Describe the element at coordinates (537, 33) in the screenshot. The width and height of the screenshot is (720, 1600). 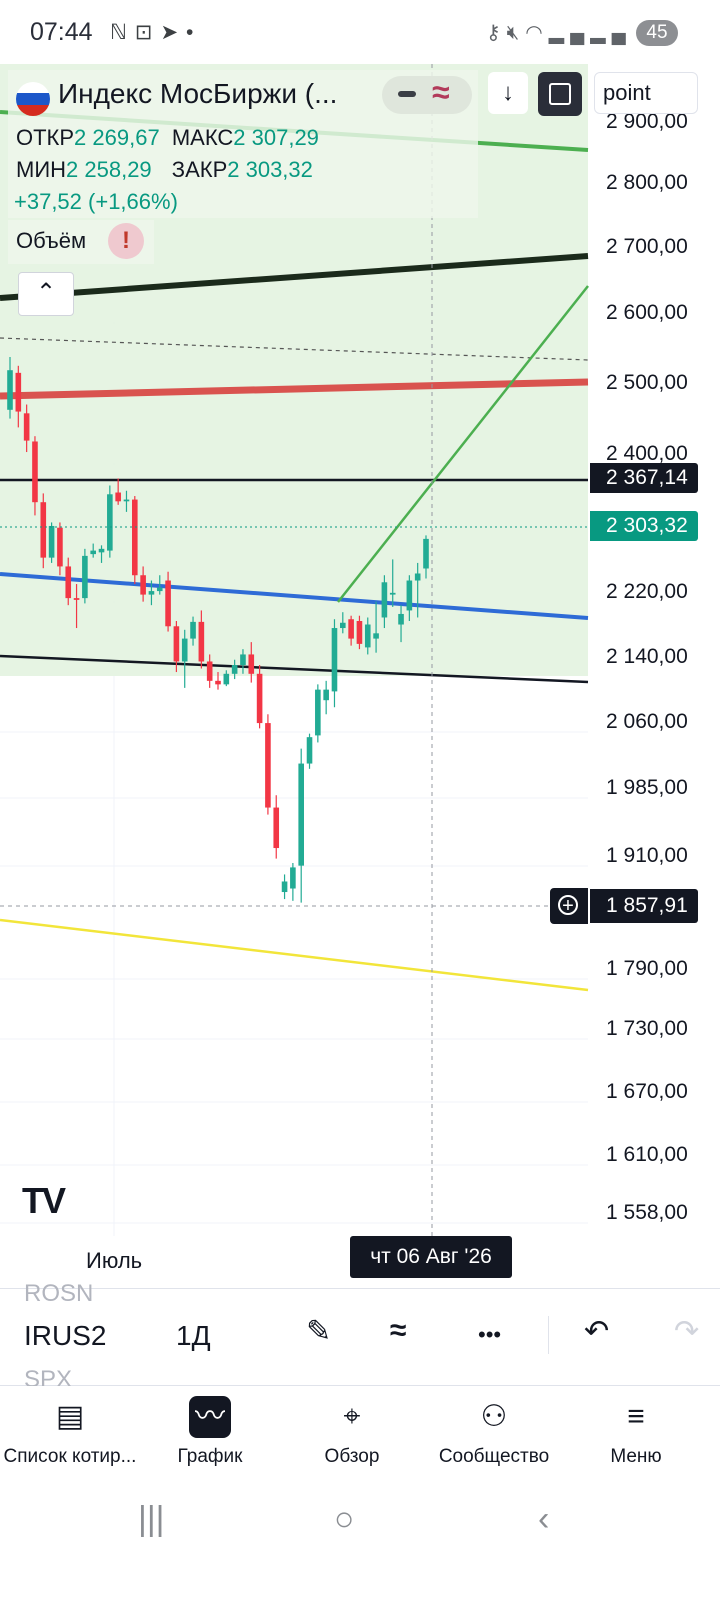
I see `wifi-icon: ◠` at that location.